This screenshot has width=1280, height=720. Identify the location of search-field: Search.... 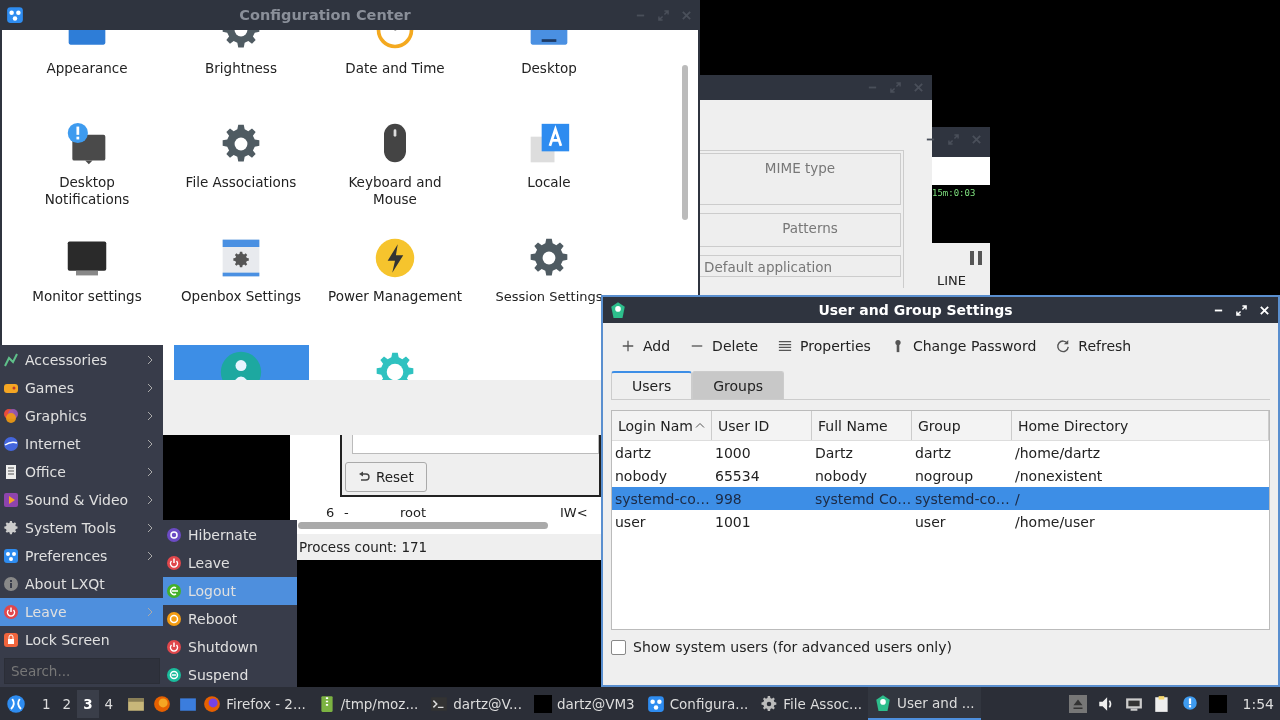
(82, 671).